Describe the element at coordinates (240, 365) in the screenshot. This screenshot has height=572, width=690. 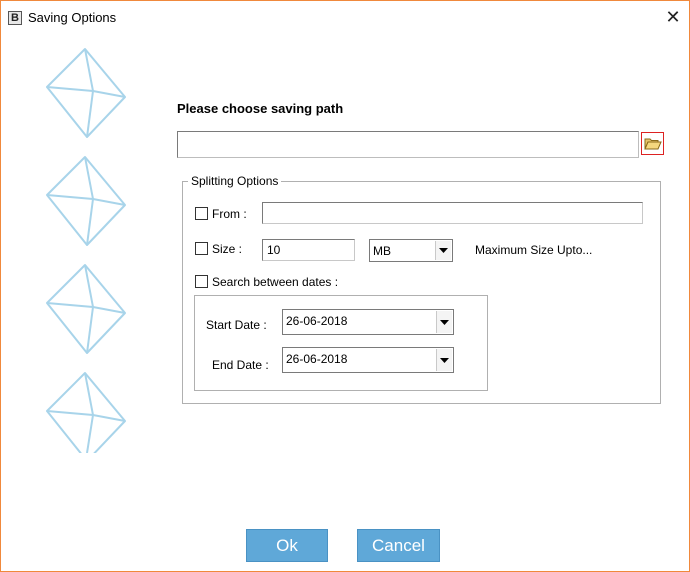
I see `end-date-label: End Date :` at that location.